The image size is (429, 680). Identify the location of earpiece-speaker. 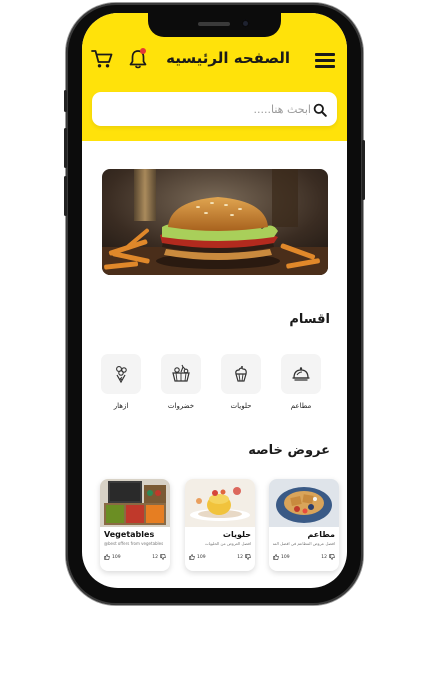
(214, 24).